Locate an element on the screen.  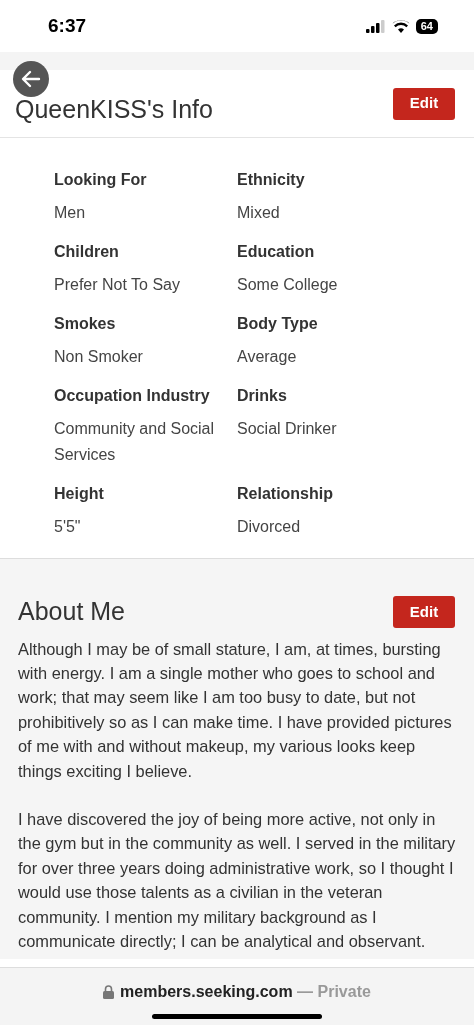
field-label: Children is located at coordinates (87, 252).